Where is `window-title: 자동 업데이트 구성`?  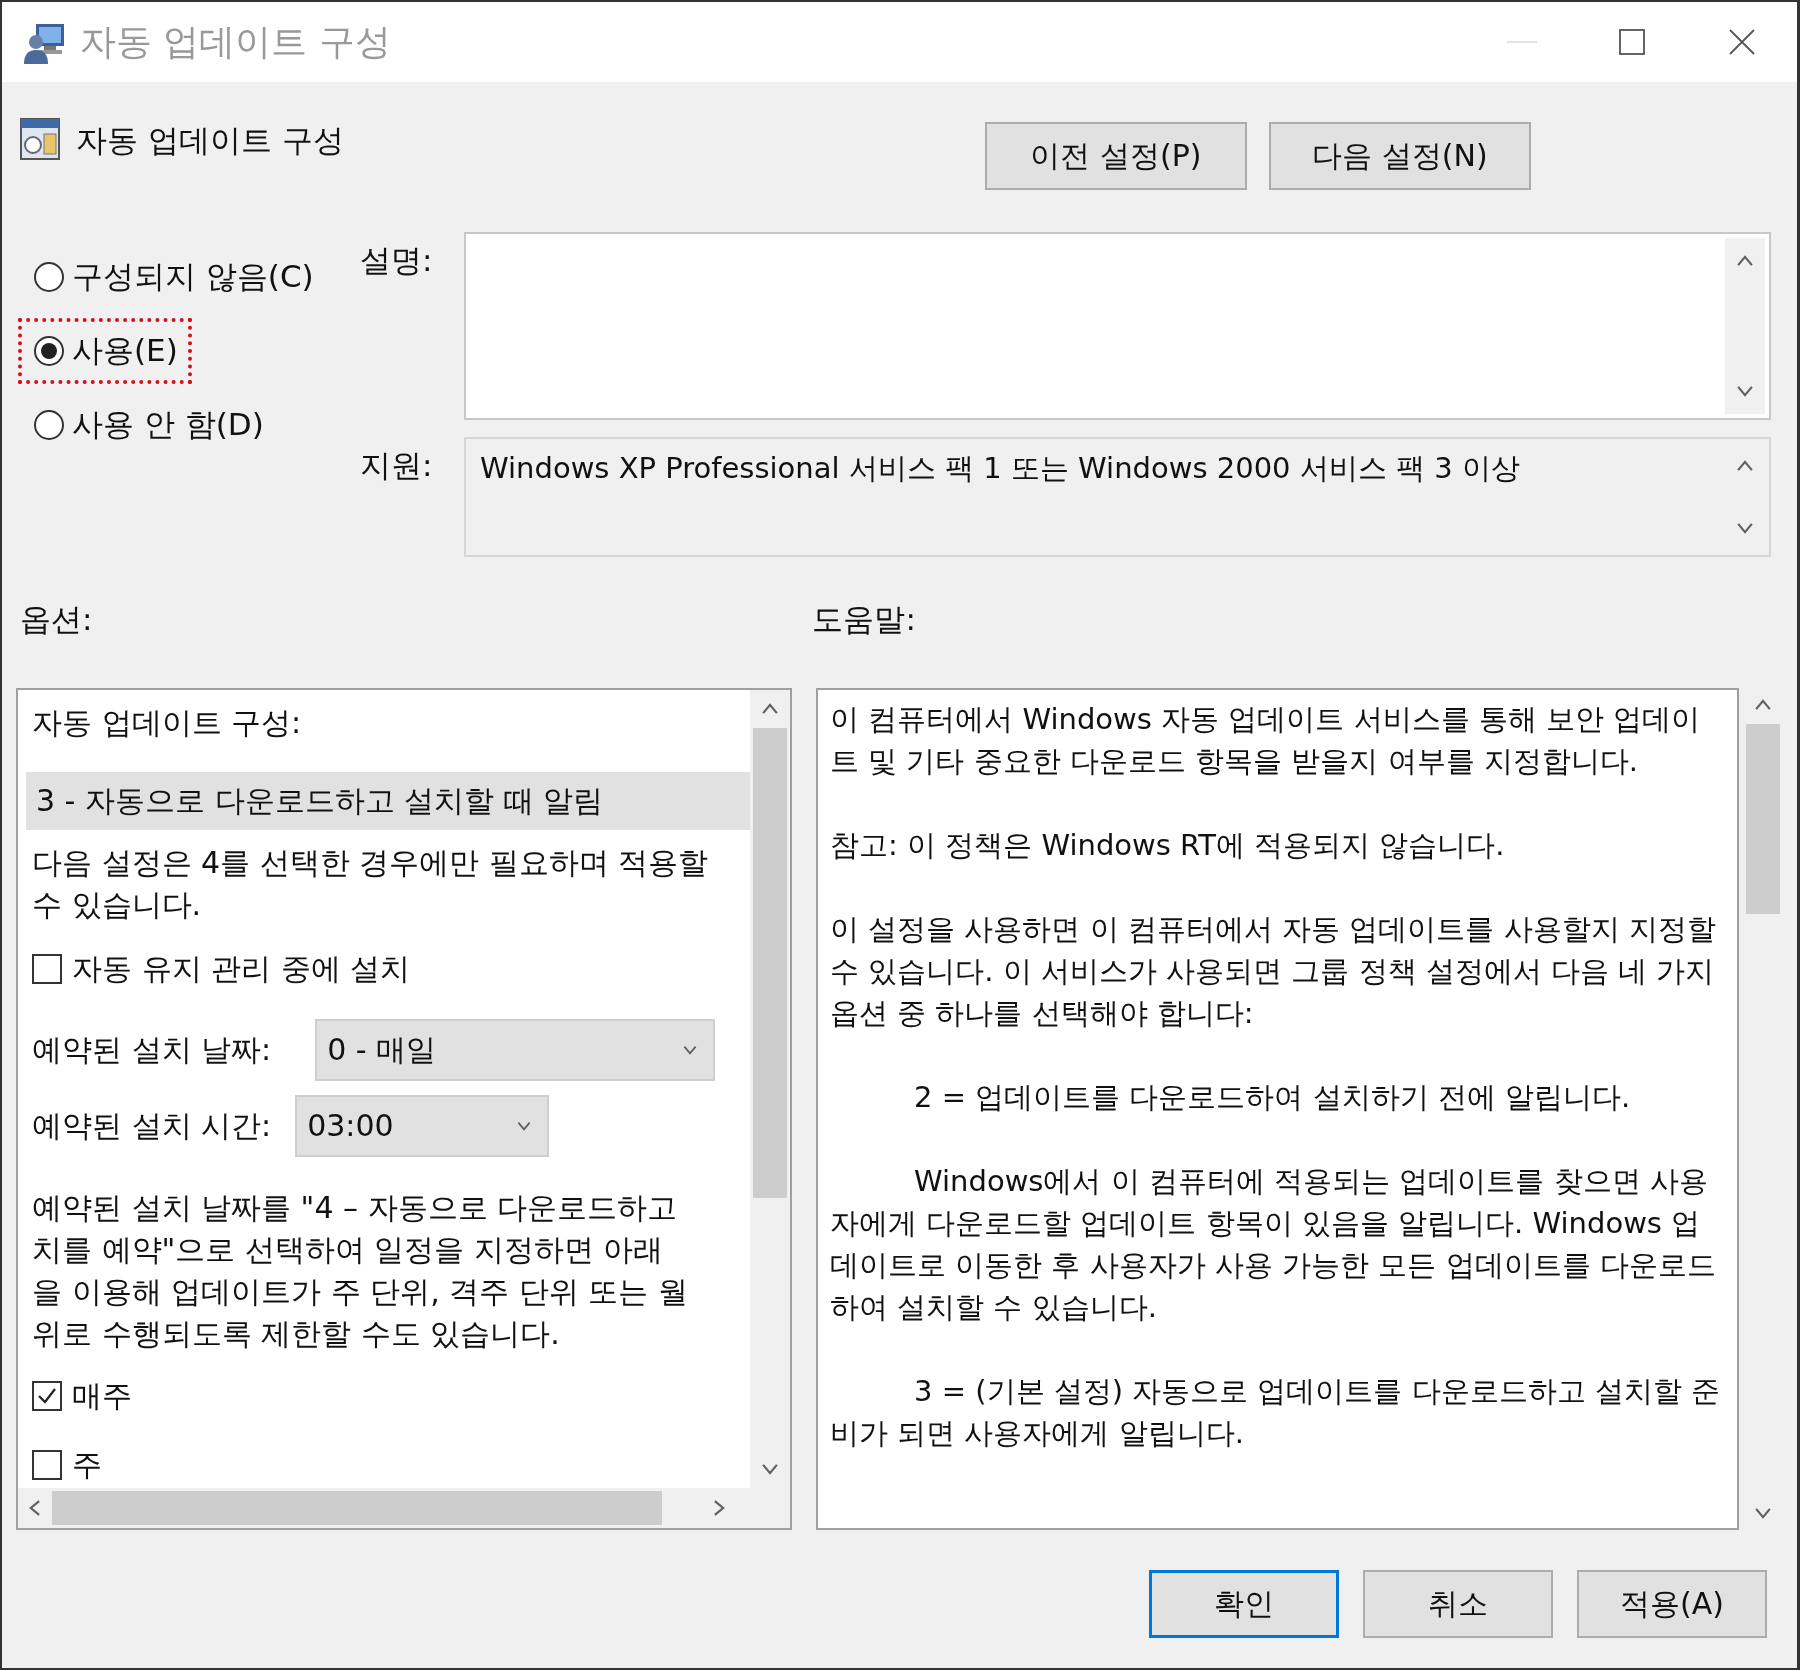
window-title: 자동 업데이트 구성 is located at coordinates (235, 41).